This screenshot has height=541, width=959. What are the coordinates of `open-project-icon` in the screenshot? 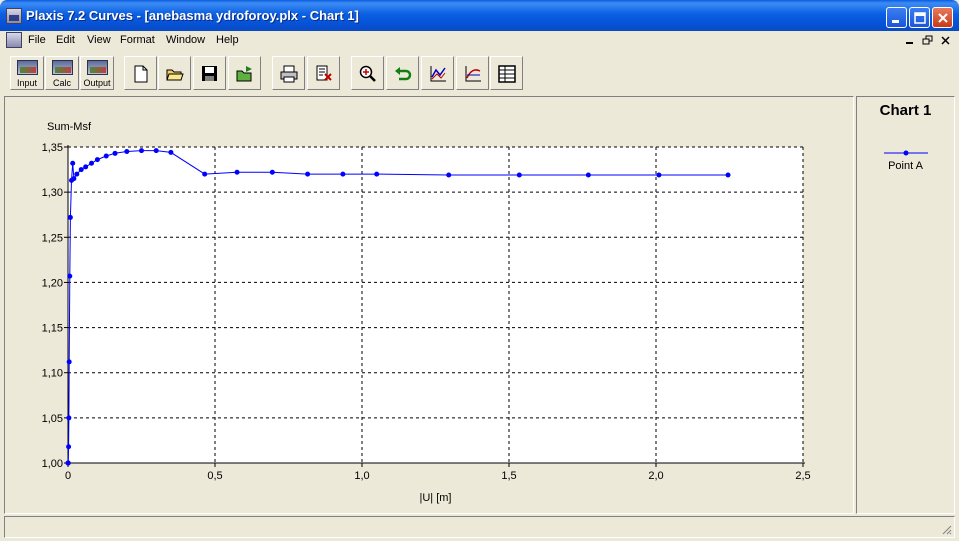 It's located at (244, 74).